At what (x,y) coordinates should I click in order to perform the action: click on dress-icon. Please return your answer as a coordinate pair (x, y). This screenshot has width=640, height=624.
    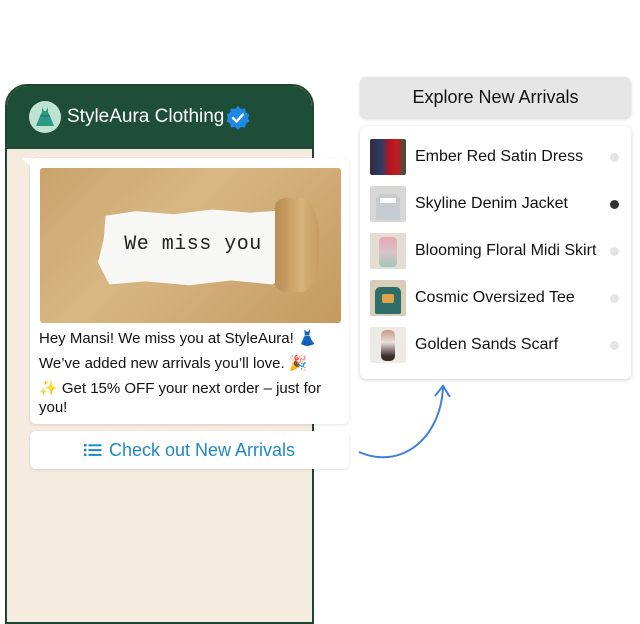
    Looking at the image, I should click on (45, 116).